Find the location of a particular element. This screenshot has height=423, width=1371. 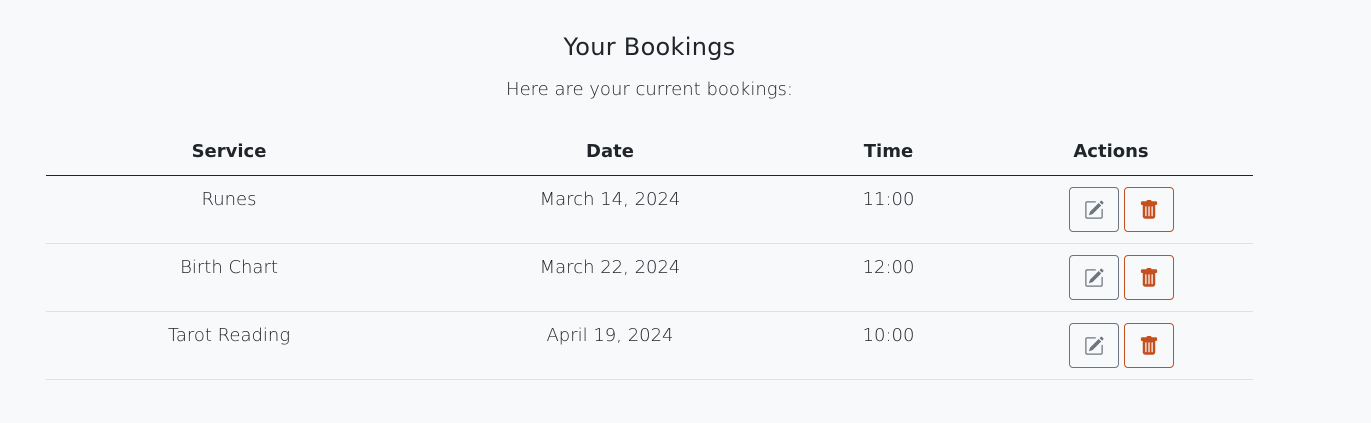

booking-service: Birth Chart is located at coordinates (229, 277).